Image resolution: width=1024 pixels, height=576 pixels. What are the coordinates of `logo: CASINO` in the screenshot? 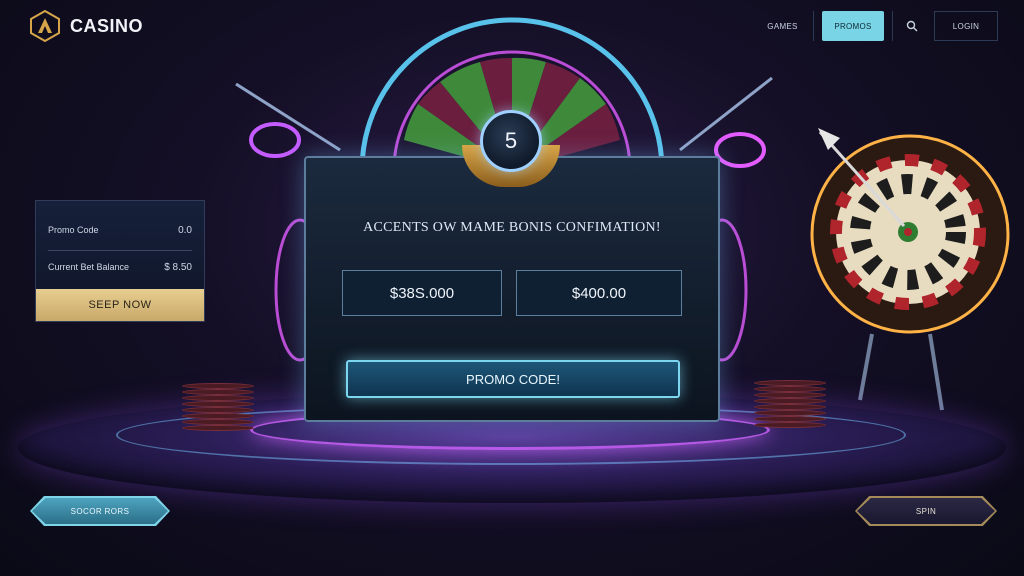 It's located at (85, 26).